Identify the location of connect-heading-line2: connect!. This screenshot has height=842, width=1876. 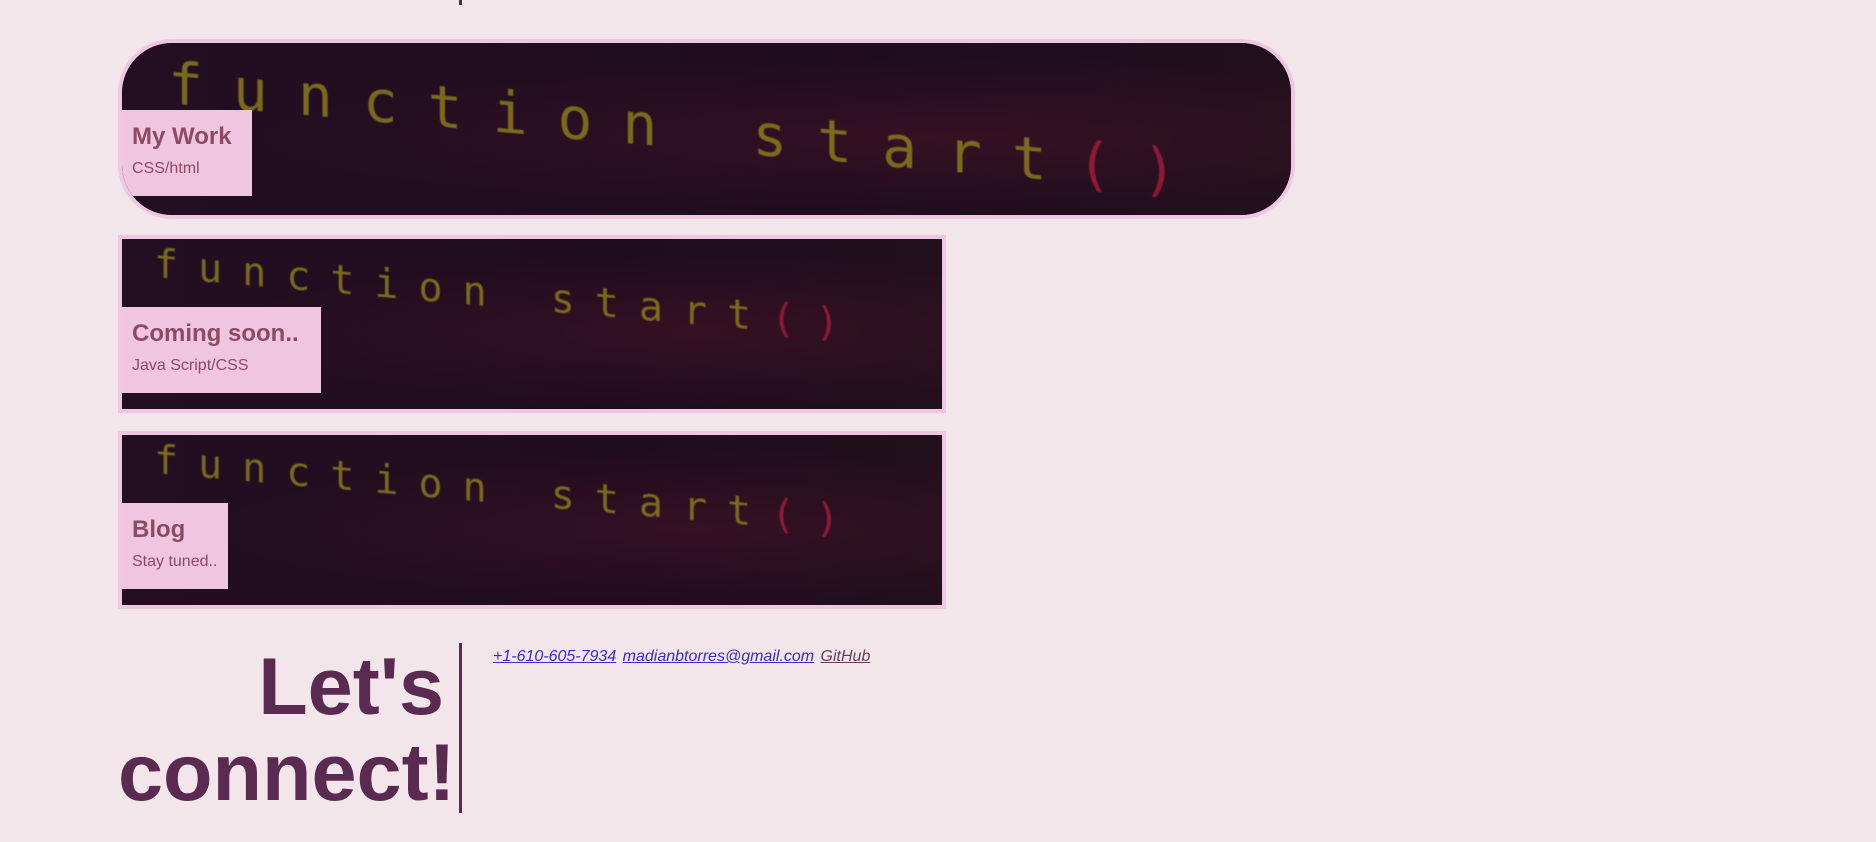
(287, 773).